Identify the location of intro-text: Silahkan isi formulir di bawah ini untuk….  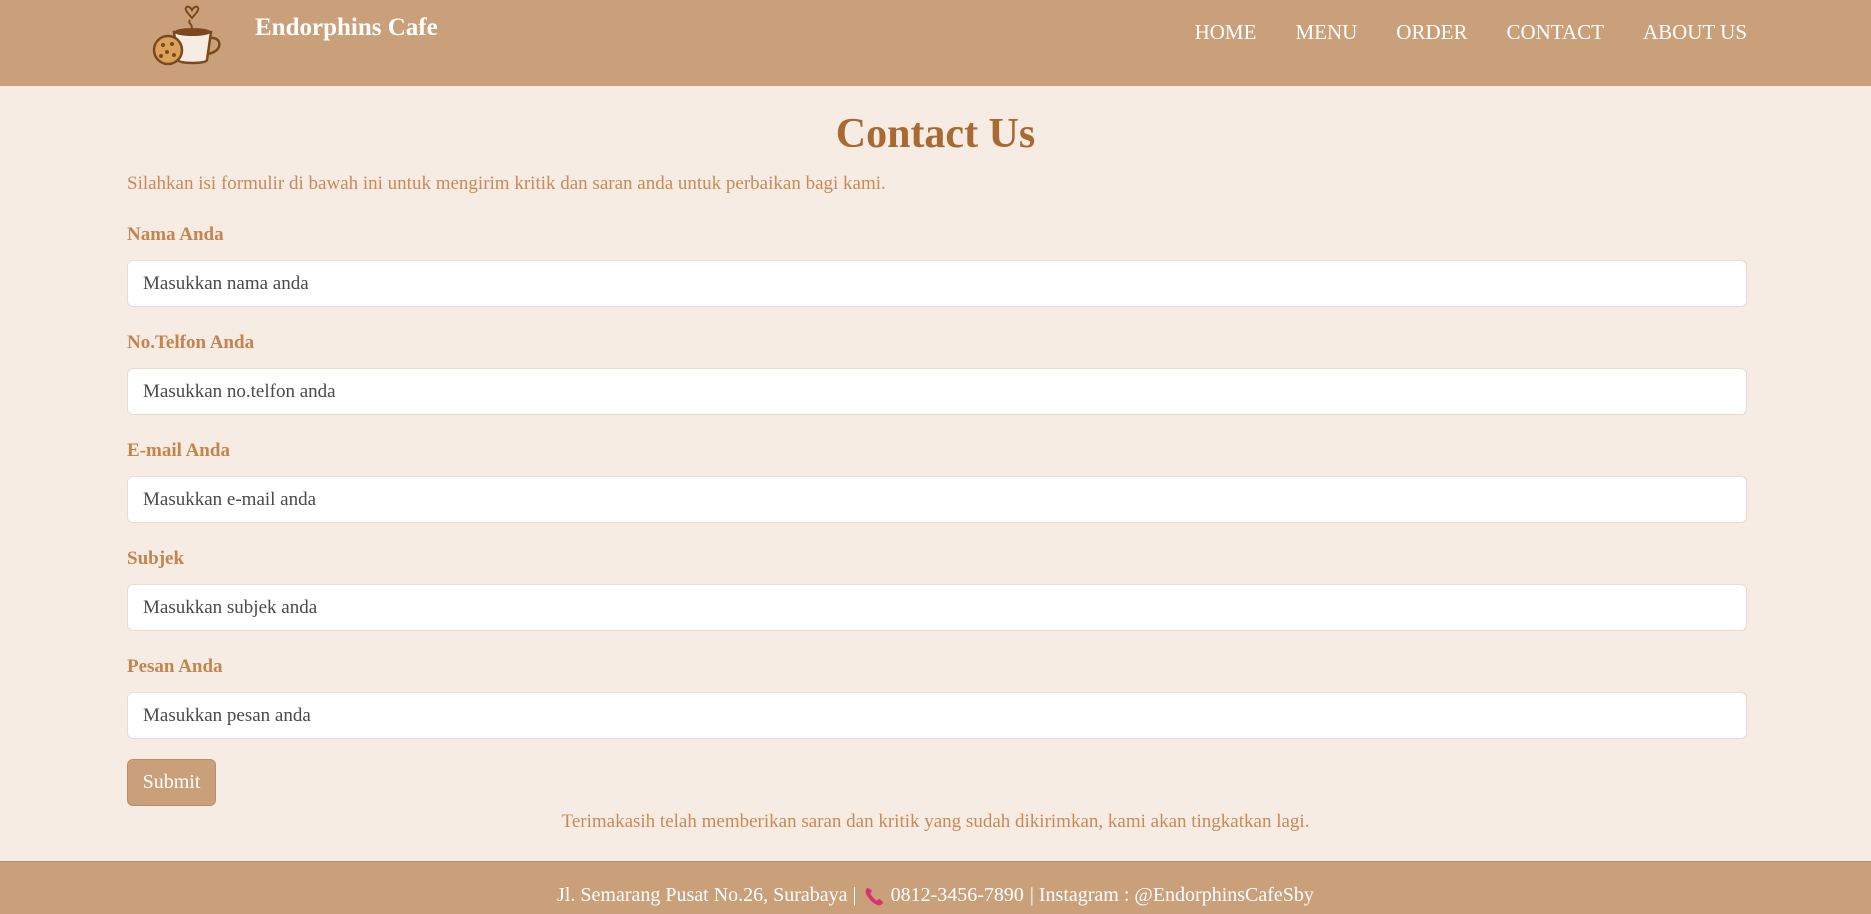
(506, 183).